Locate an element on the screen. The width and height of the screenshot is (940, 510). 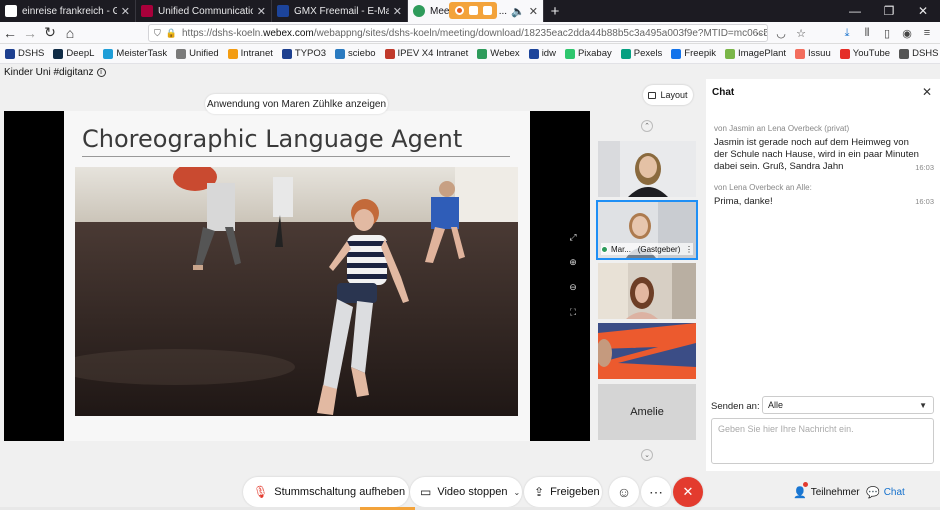
close-icon: ✕ is located at coordinates (927, 92).